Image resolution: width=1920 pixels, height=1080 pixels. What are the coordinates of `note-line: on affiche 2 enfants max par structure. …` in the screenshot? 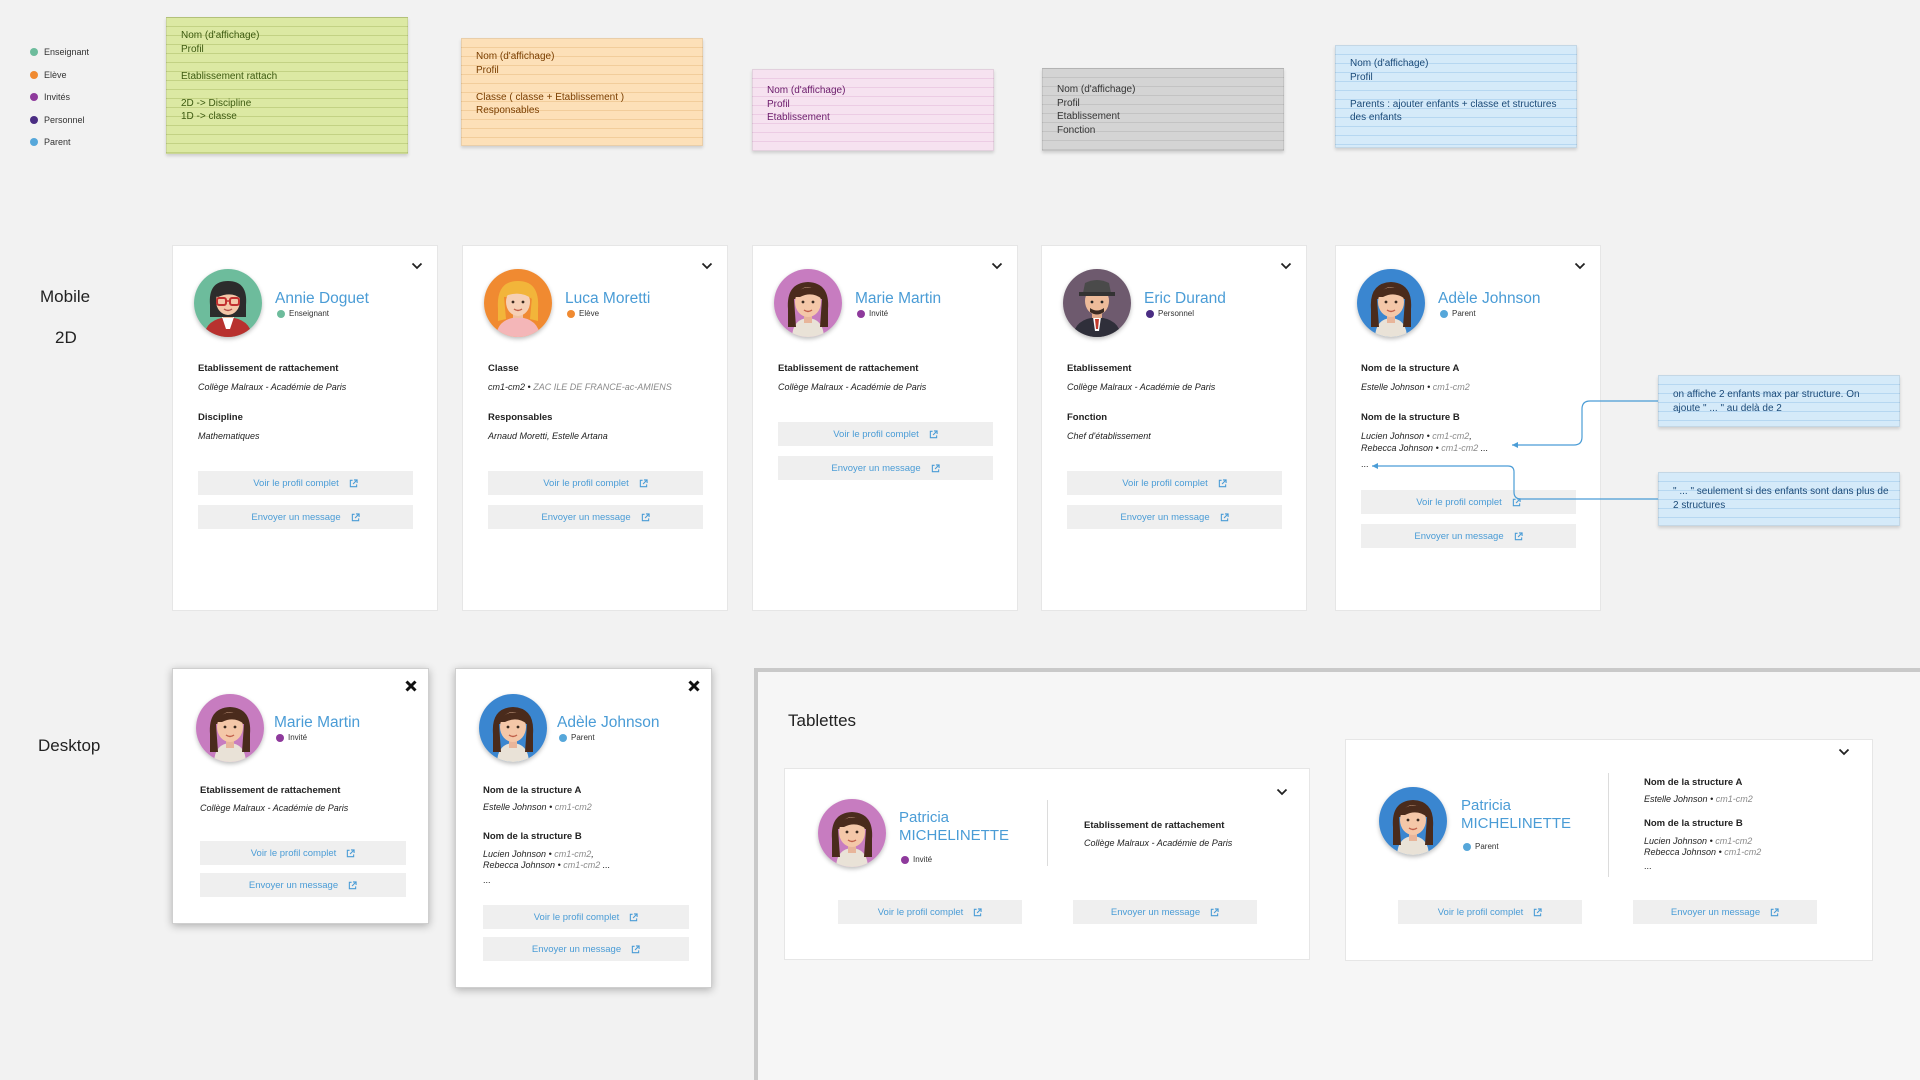 It's located at (1766, 394).